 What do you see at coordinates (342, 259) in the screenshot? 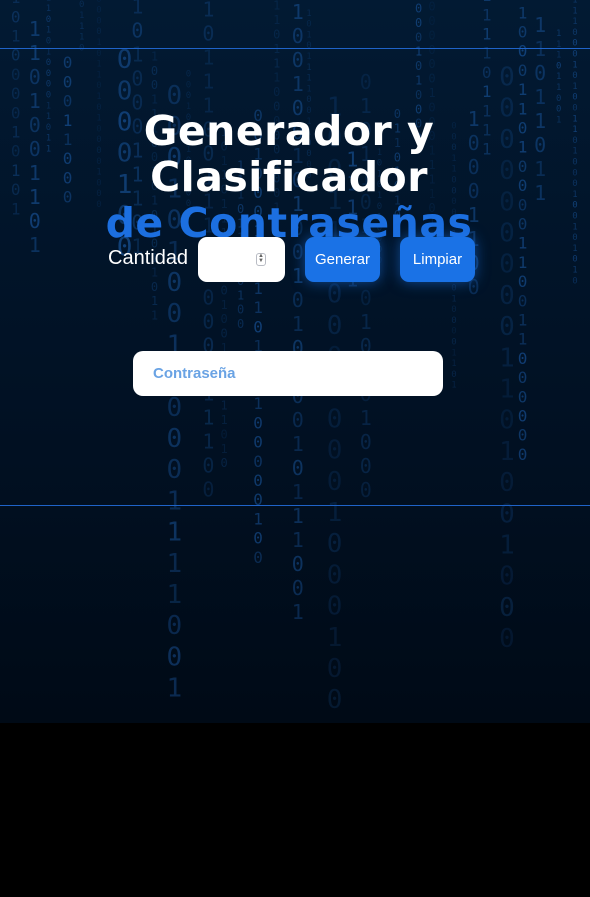
I see `generate-button: Generar` at bounding box center [342, 259].